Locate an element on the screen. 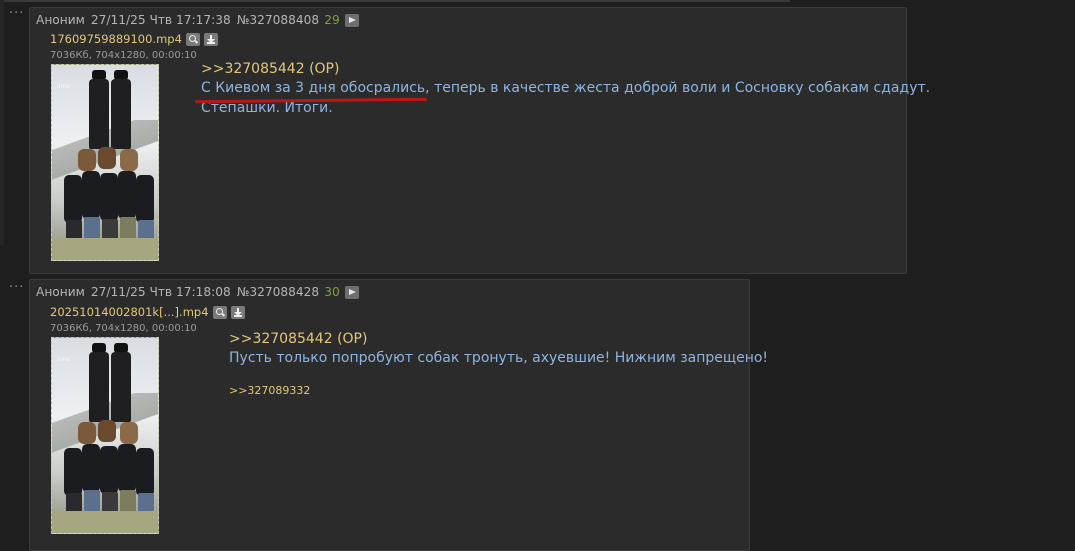  file-name-link: 20251014002801k[...].mp4 is located at coordinates (129, 312).